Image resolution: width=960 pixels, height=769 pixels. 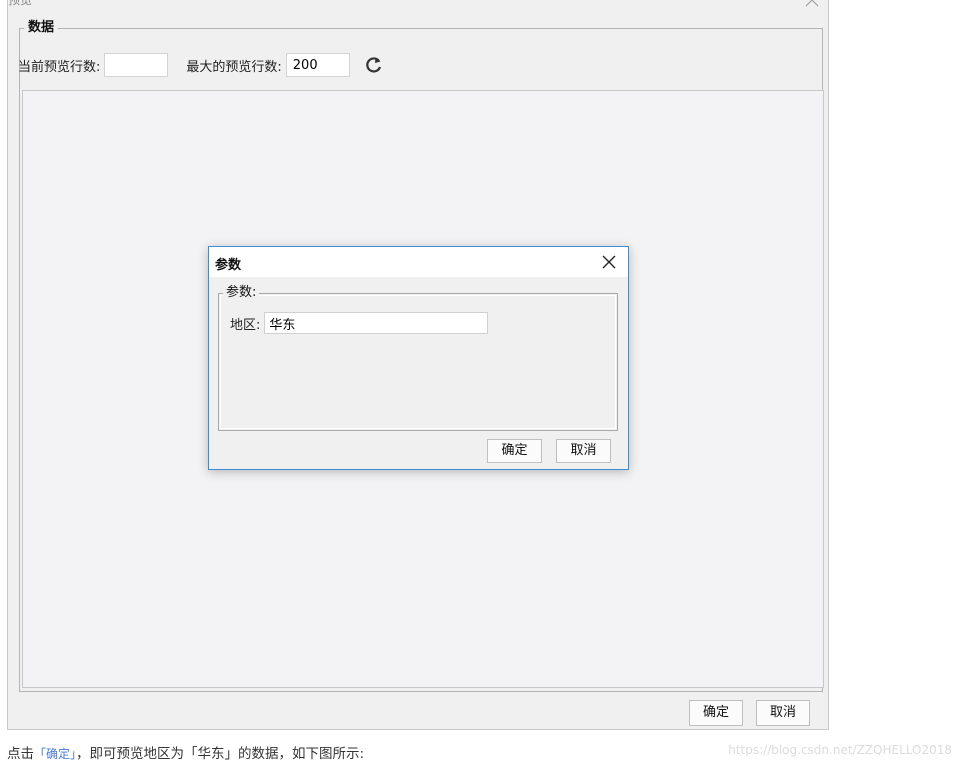 What do you see at coordinates (840, 750) in the screenshot?
I see `watermark: https://blog.csdn.net/ZZQHELLO2018` at bounding box center [840, 750].